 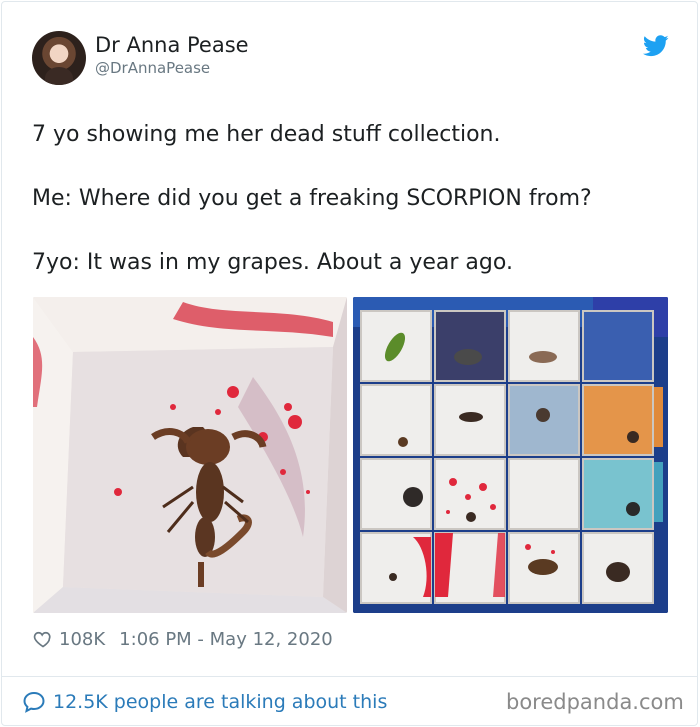 What do you see at coordinates (152, 68) in the screenshot?
I see `author-handle: @DrAnnaPease` at bounding box center [152, 68].